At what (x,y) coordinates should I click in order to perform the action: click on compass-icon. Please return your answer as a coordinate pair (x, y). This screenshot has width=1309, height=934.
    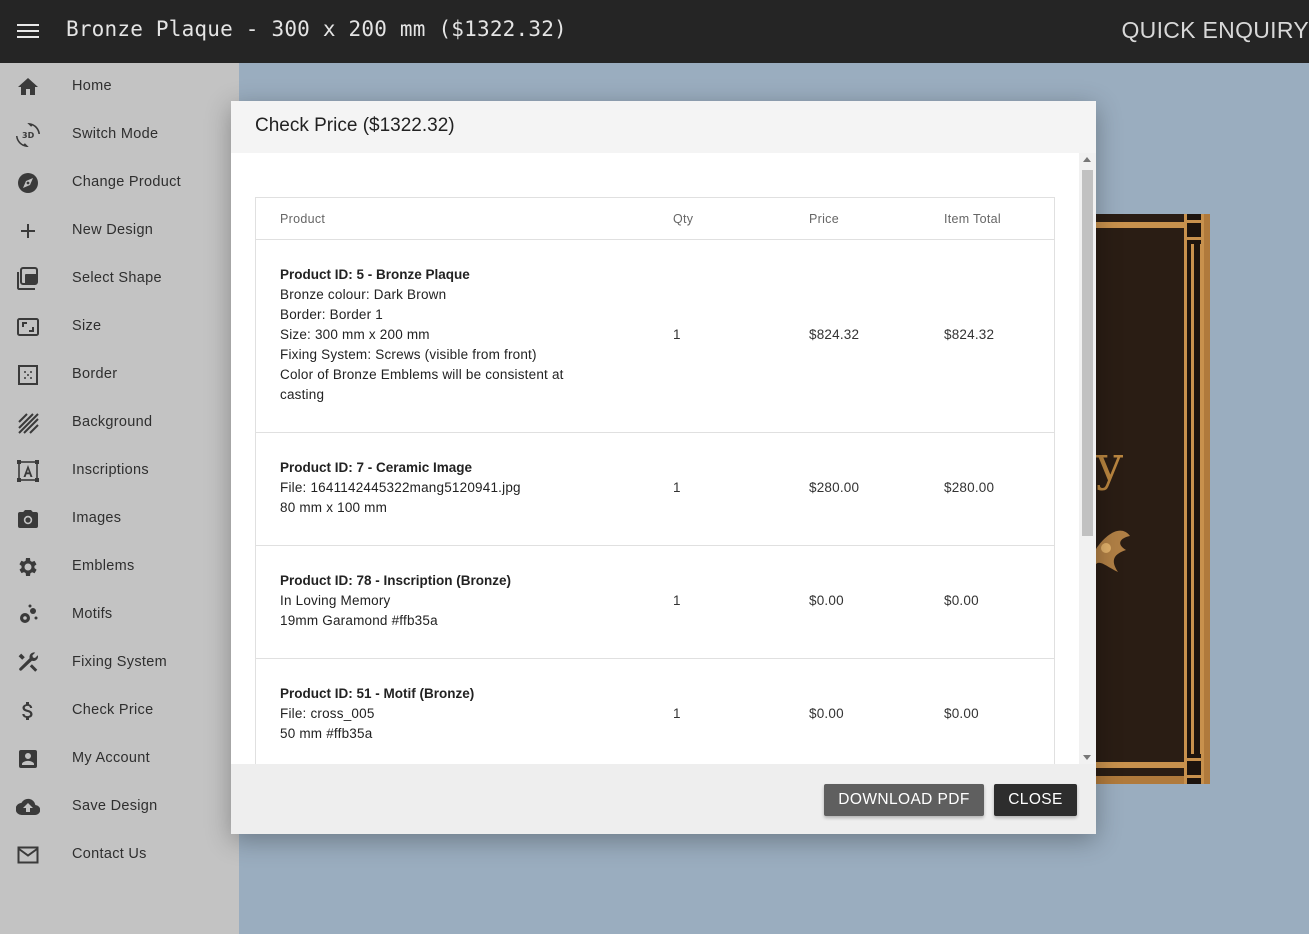
    Looking at the image, I should click on (28, 183).